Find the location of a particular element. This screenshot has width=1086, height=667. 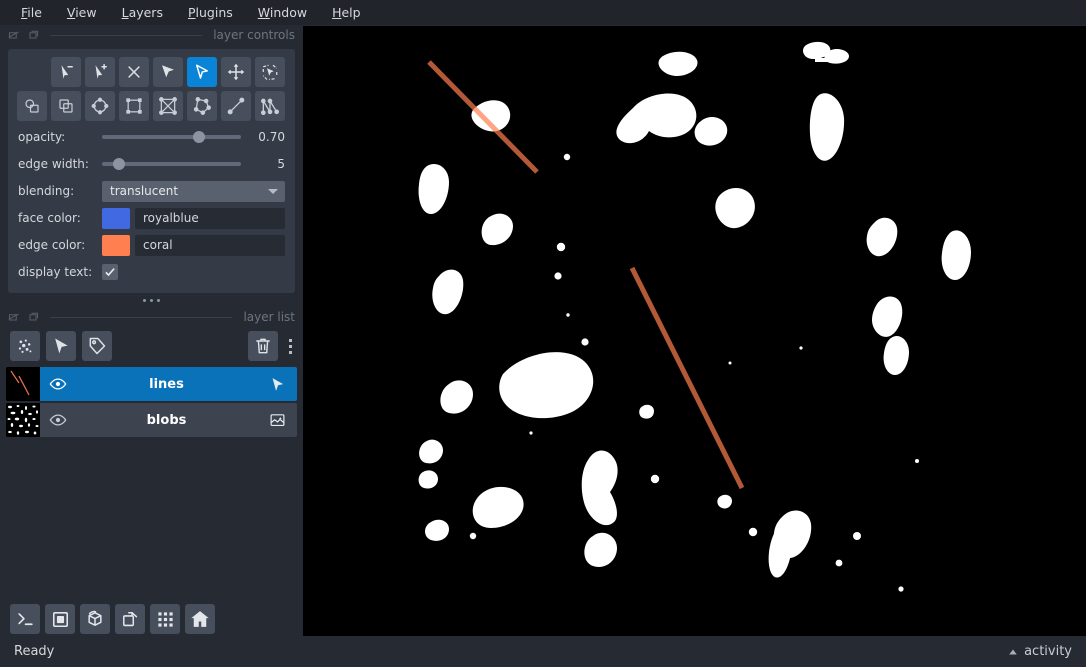

layer-list-dock-title: layer list is located at coordinates (151, 317).